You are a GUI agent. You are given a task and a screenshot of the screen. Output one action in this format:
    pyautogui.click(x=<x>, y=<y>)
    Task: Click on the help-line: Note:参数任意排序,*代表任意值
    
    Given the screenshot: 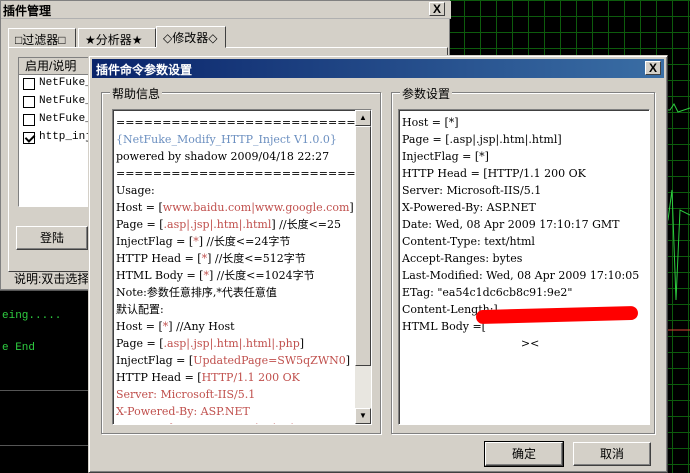 What is the action you would take?
    pyautogui.click(x=196, y=292)
    